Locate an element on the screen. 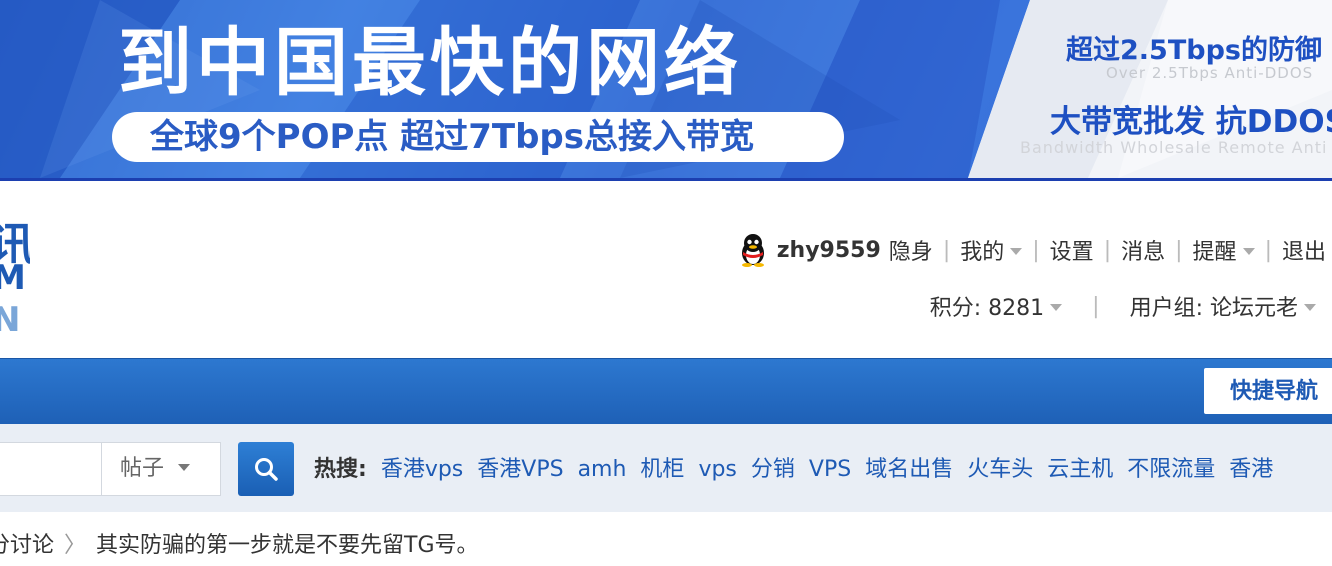 This screenshot has height=566, width=1332. credits-menu: 积分: 8281 is located at coordinates (996, 306).